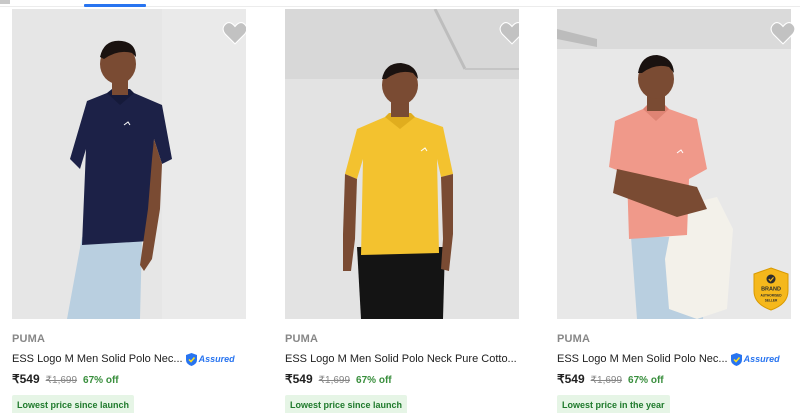 Image resolution: width=800 pixels, height=413 pixels. What do you see at coordinates (771, 296) in the screenshot?
I see `badge-line2: AUTHORISED` at bounding box center [771, 296].